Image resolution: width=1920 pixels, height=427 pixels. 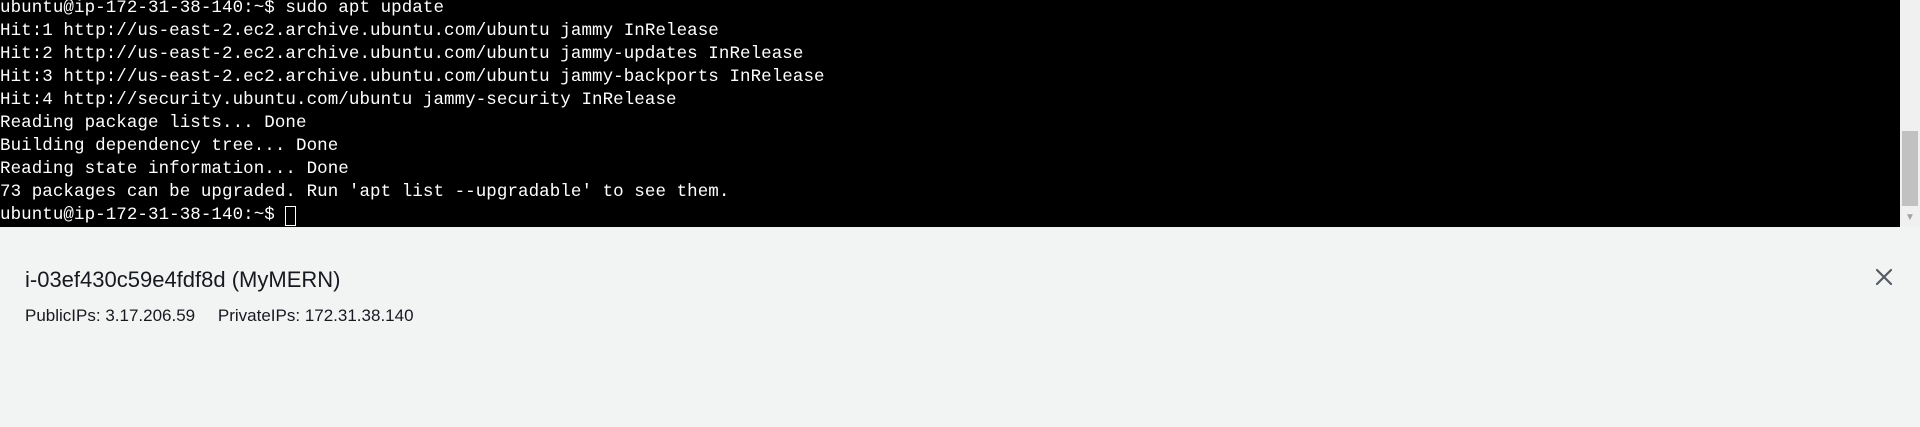 I want to click on public-ips: PublicIPs: 3.17.206.59, so click(x=112, y=315).